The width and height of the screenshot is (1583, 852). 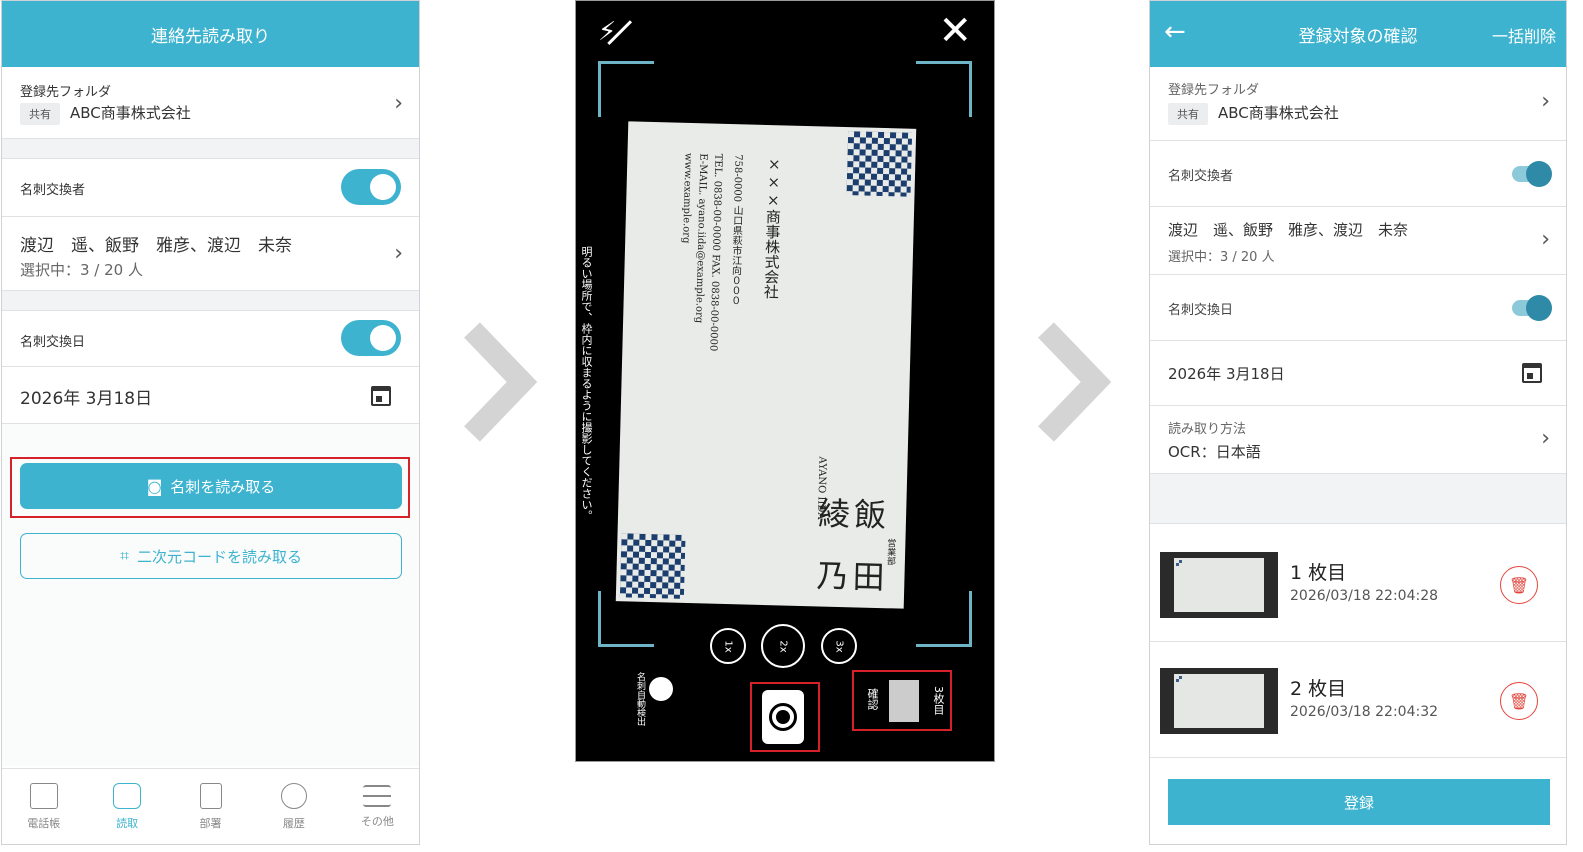 I want to click on card-address: 758-0000 山口県萩市江向０００, so click(x=736, y=230).